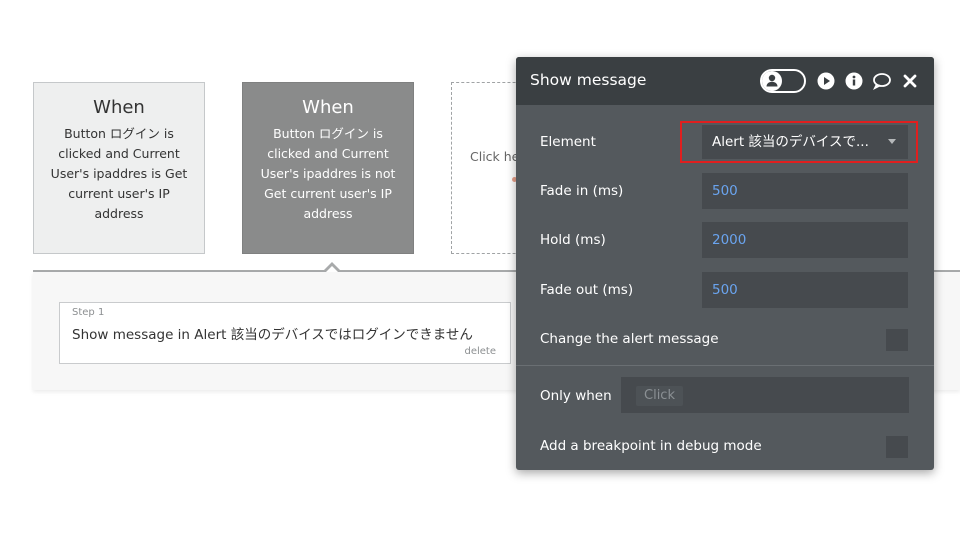  I want to click on step-delete-link: delete, so click(480, 351).